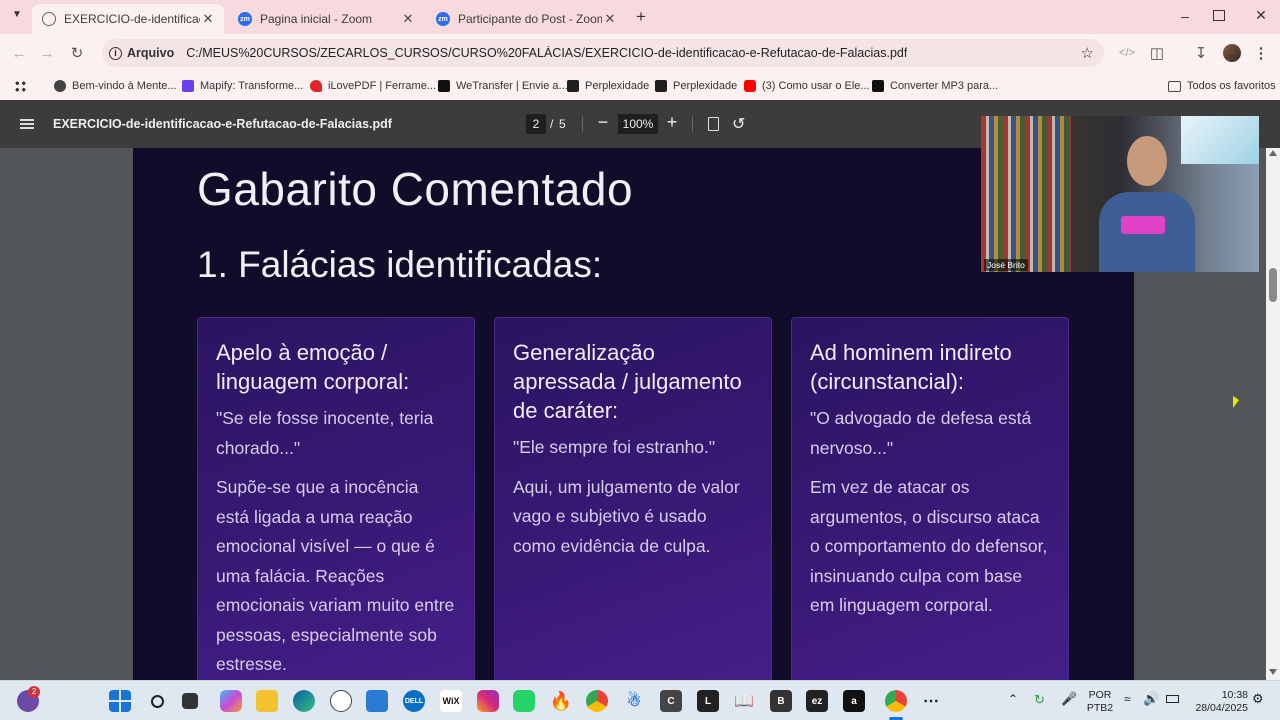 Image resolution: width=1280 pixels, height=720 pixels. What do you see at coordinates (1013, 699) in the screenshot?
I see `tray-chevron-icon: ⌃` at bounding box center [1013, 699].